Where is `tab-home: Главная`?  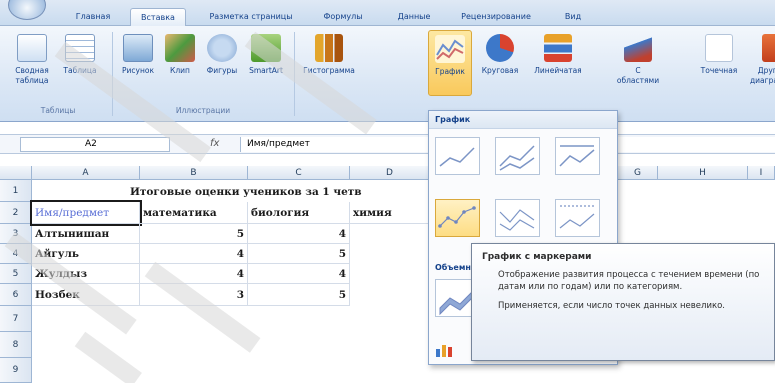
tab-home: Главная is located at coordinates (93, 17).